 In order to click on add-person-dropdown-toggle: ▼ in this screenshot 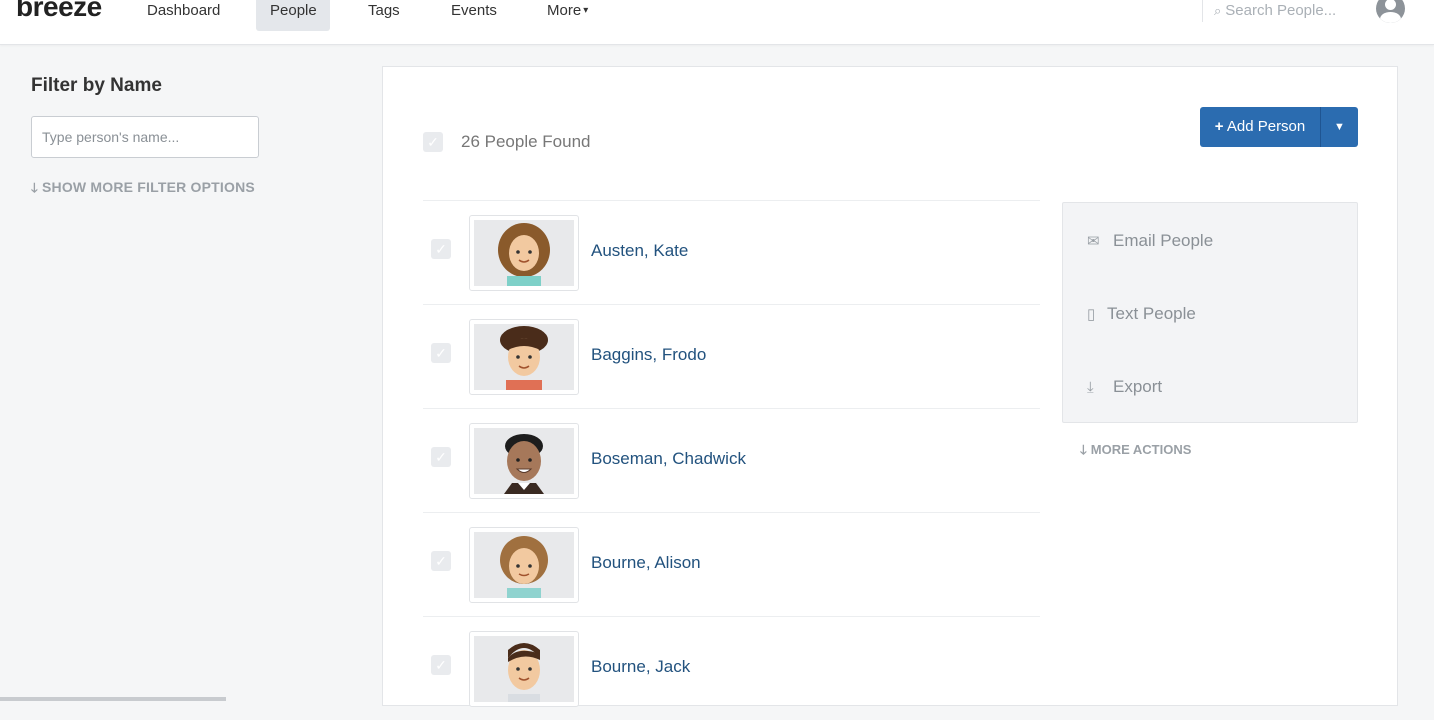, I will do `click(1339, 127)`.